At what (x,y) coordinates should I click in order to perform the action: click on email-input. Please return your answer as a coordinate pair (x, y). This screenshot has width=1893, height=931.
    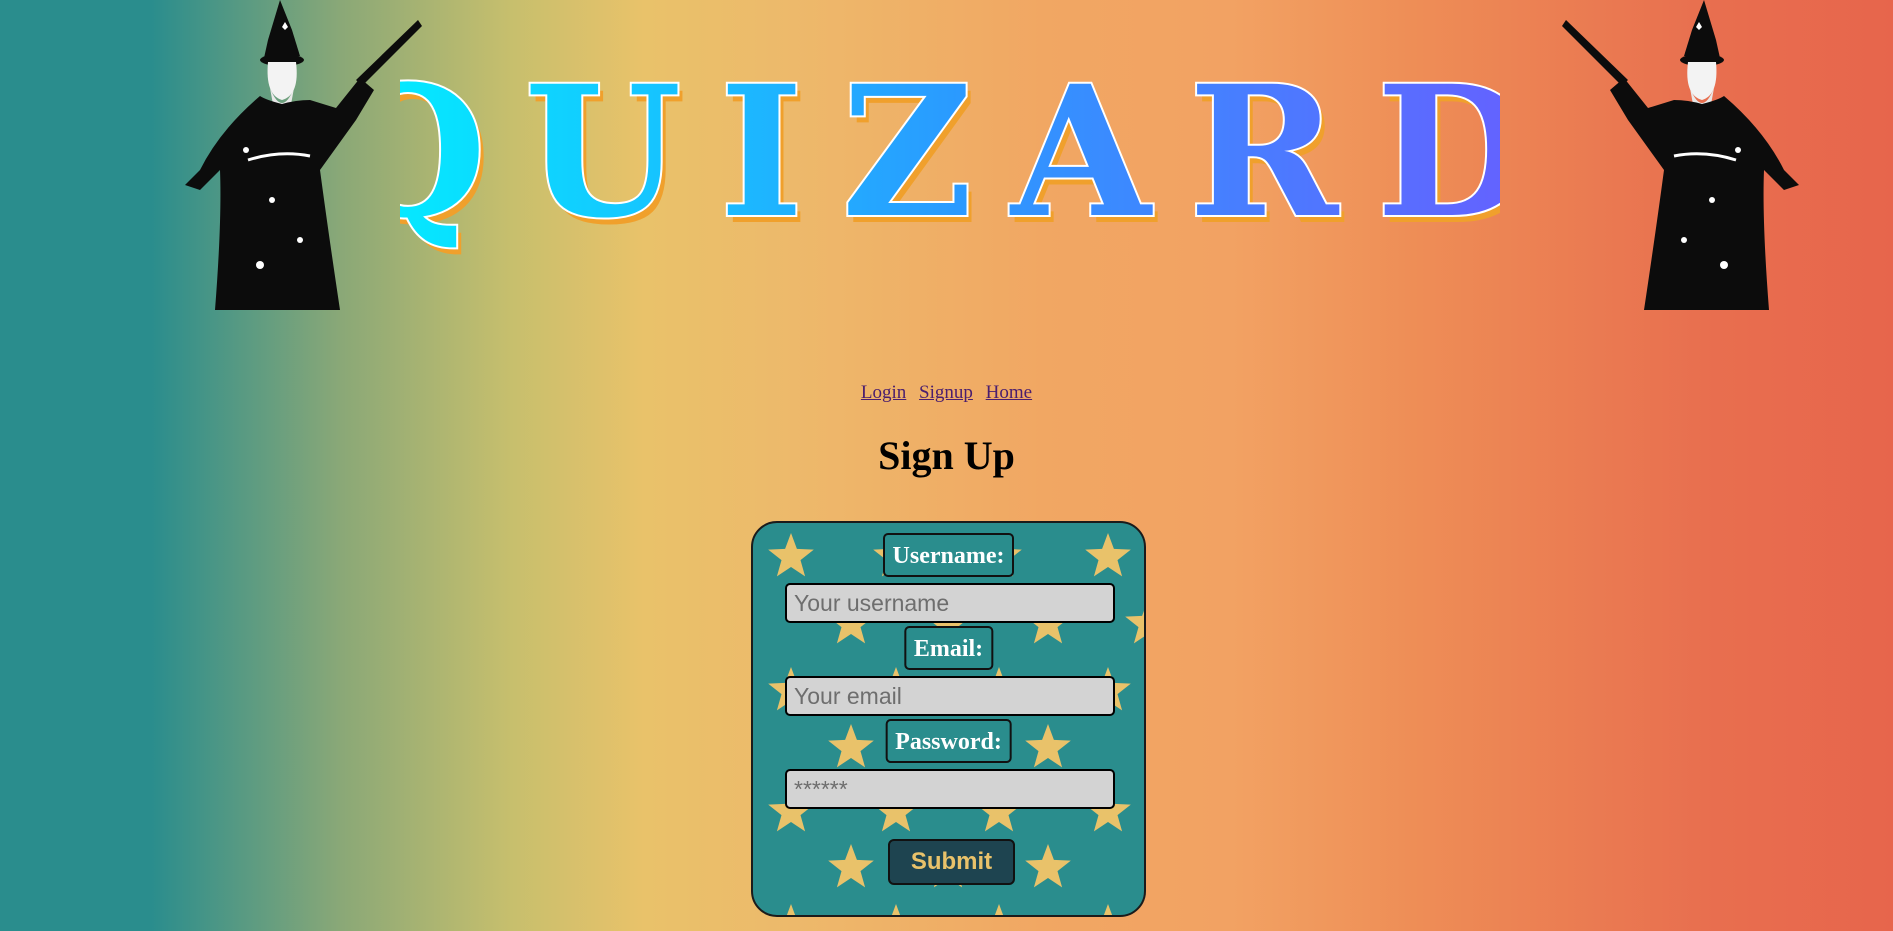
    Looking at the image, I should click on (950, 696).